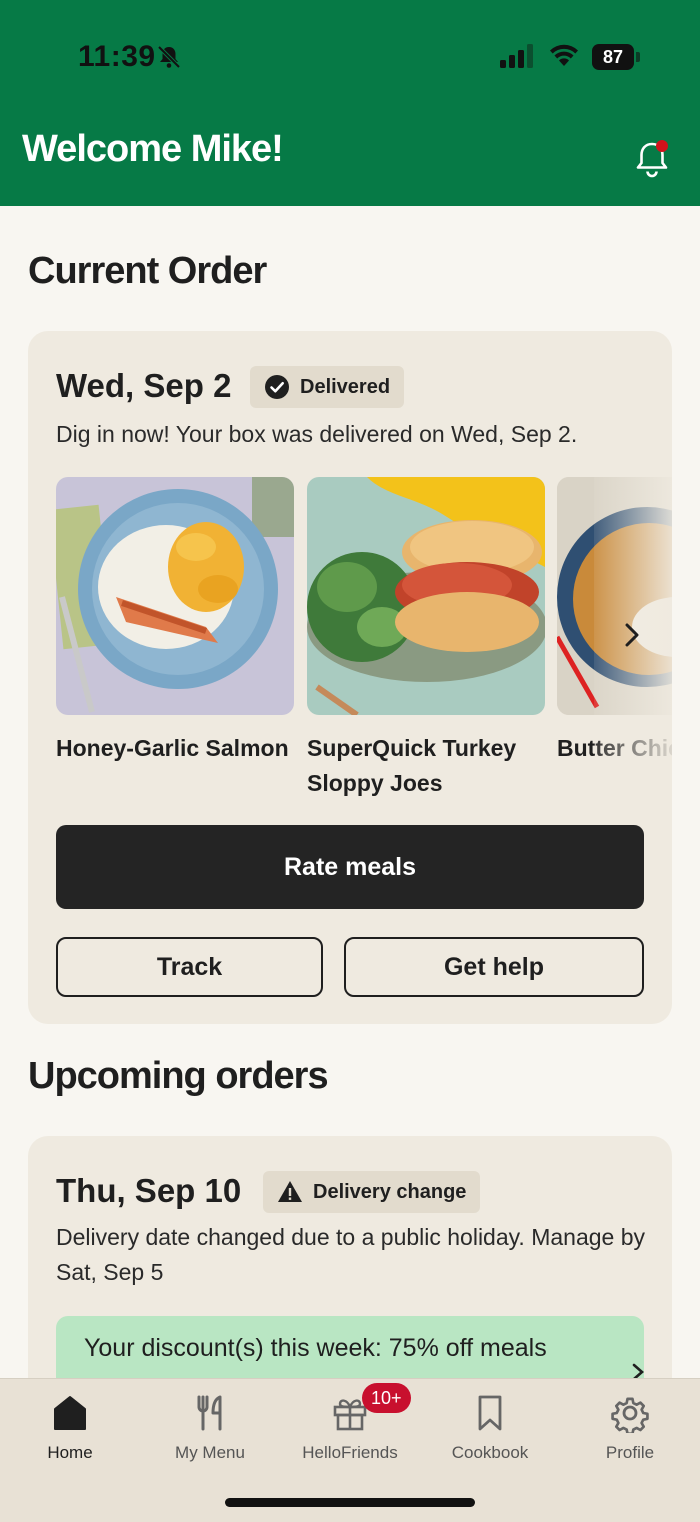 This screenshot has width=700, height=1522. I want to click on gear-icon, so click(630, 1415).